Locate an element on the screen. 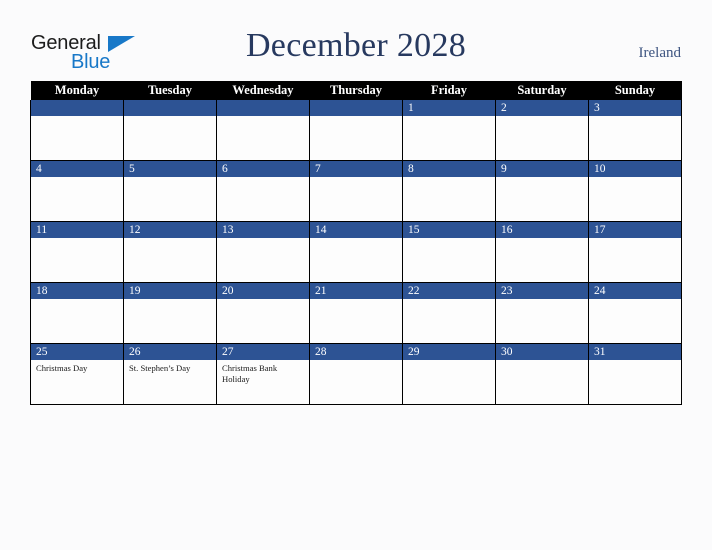 This screenshot has width=712, height=550. day-number: 7 is located at coordinates (356, 169).